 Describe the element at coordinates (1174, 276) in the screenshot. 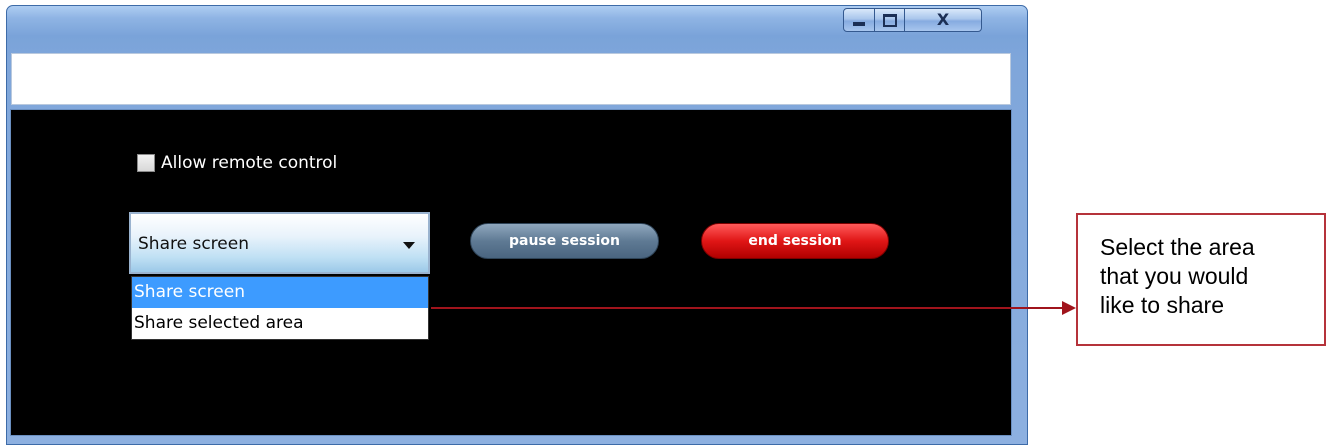

I see `callout-line-2: that you would` at that location.